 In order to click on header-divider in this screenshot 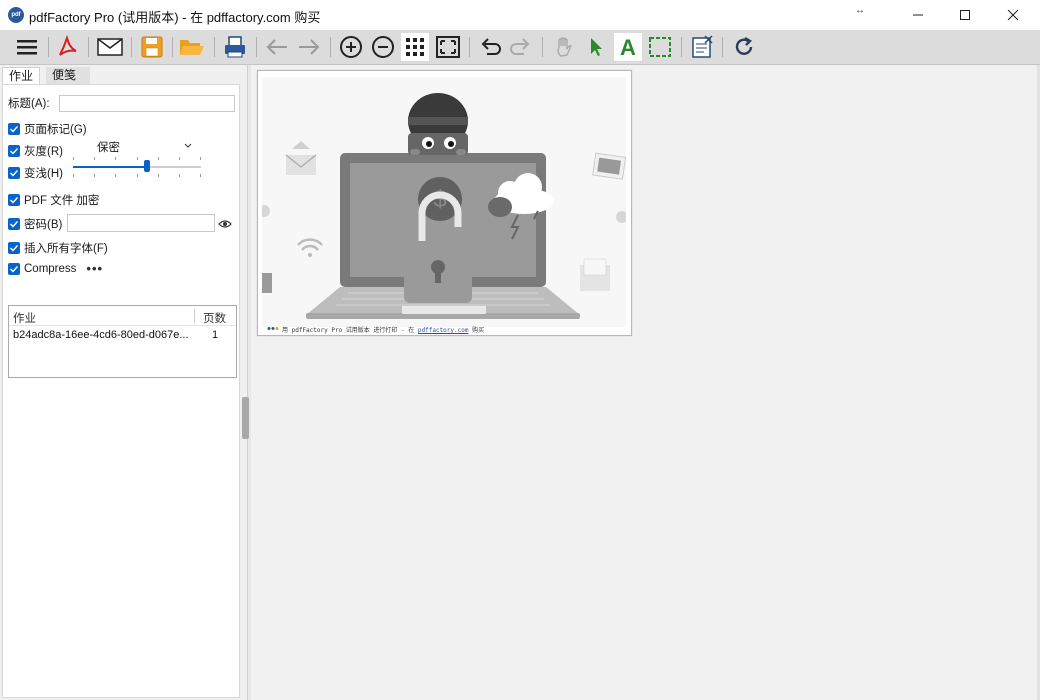, I will do `click(122, 325)`.